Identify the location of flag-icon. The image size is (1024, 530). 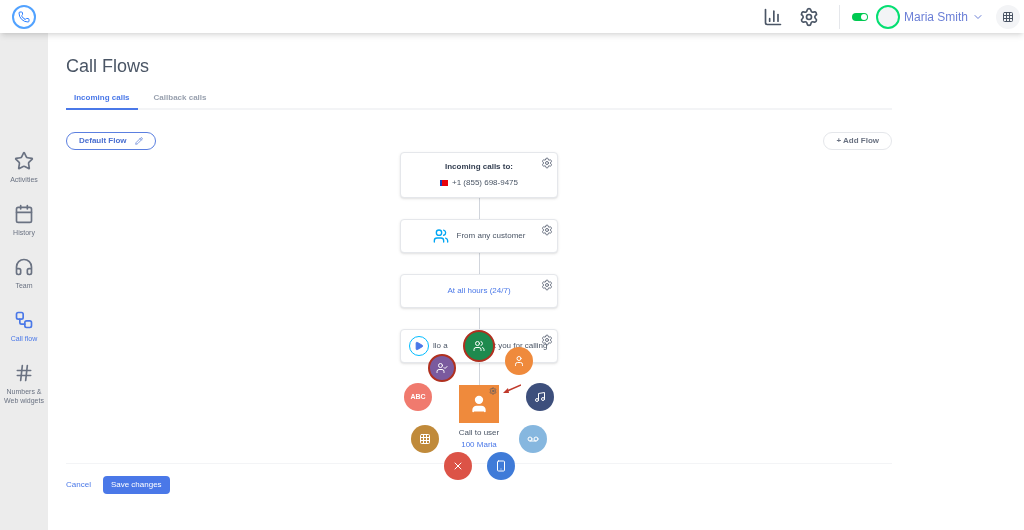
(443, 183).